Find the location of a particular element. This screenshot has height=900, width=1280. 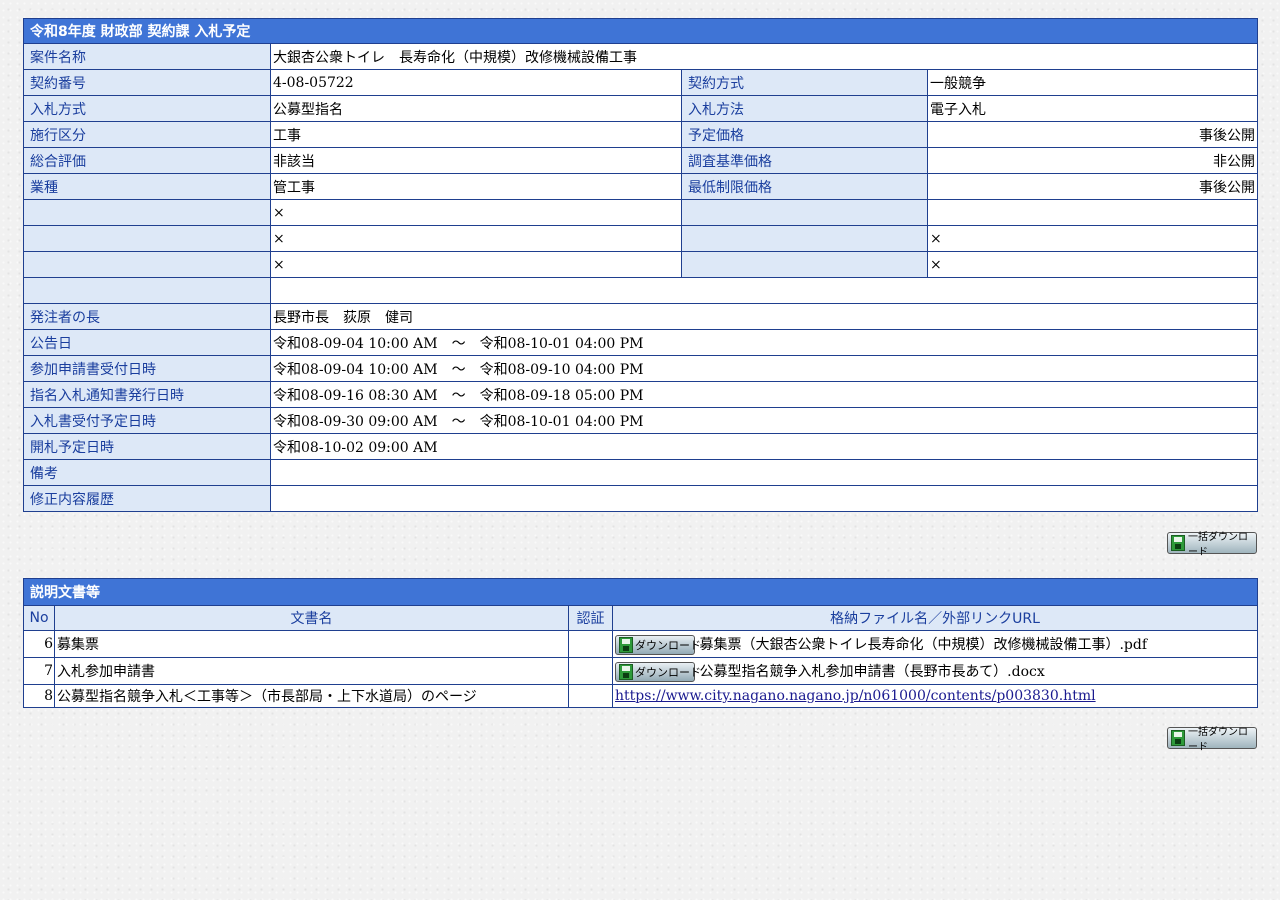

field-value: 管工事 is located at coordinates (476, 186).